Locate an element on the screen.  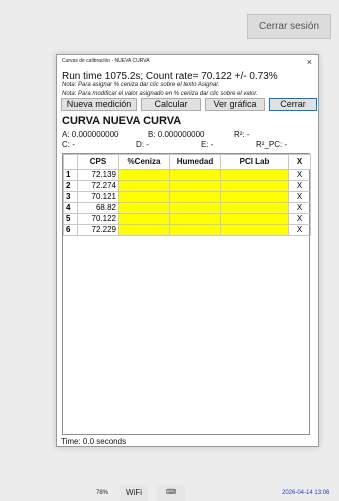
row-index: 3 is located at coordinates (70, 197).